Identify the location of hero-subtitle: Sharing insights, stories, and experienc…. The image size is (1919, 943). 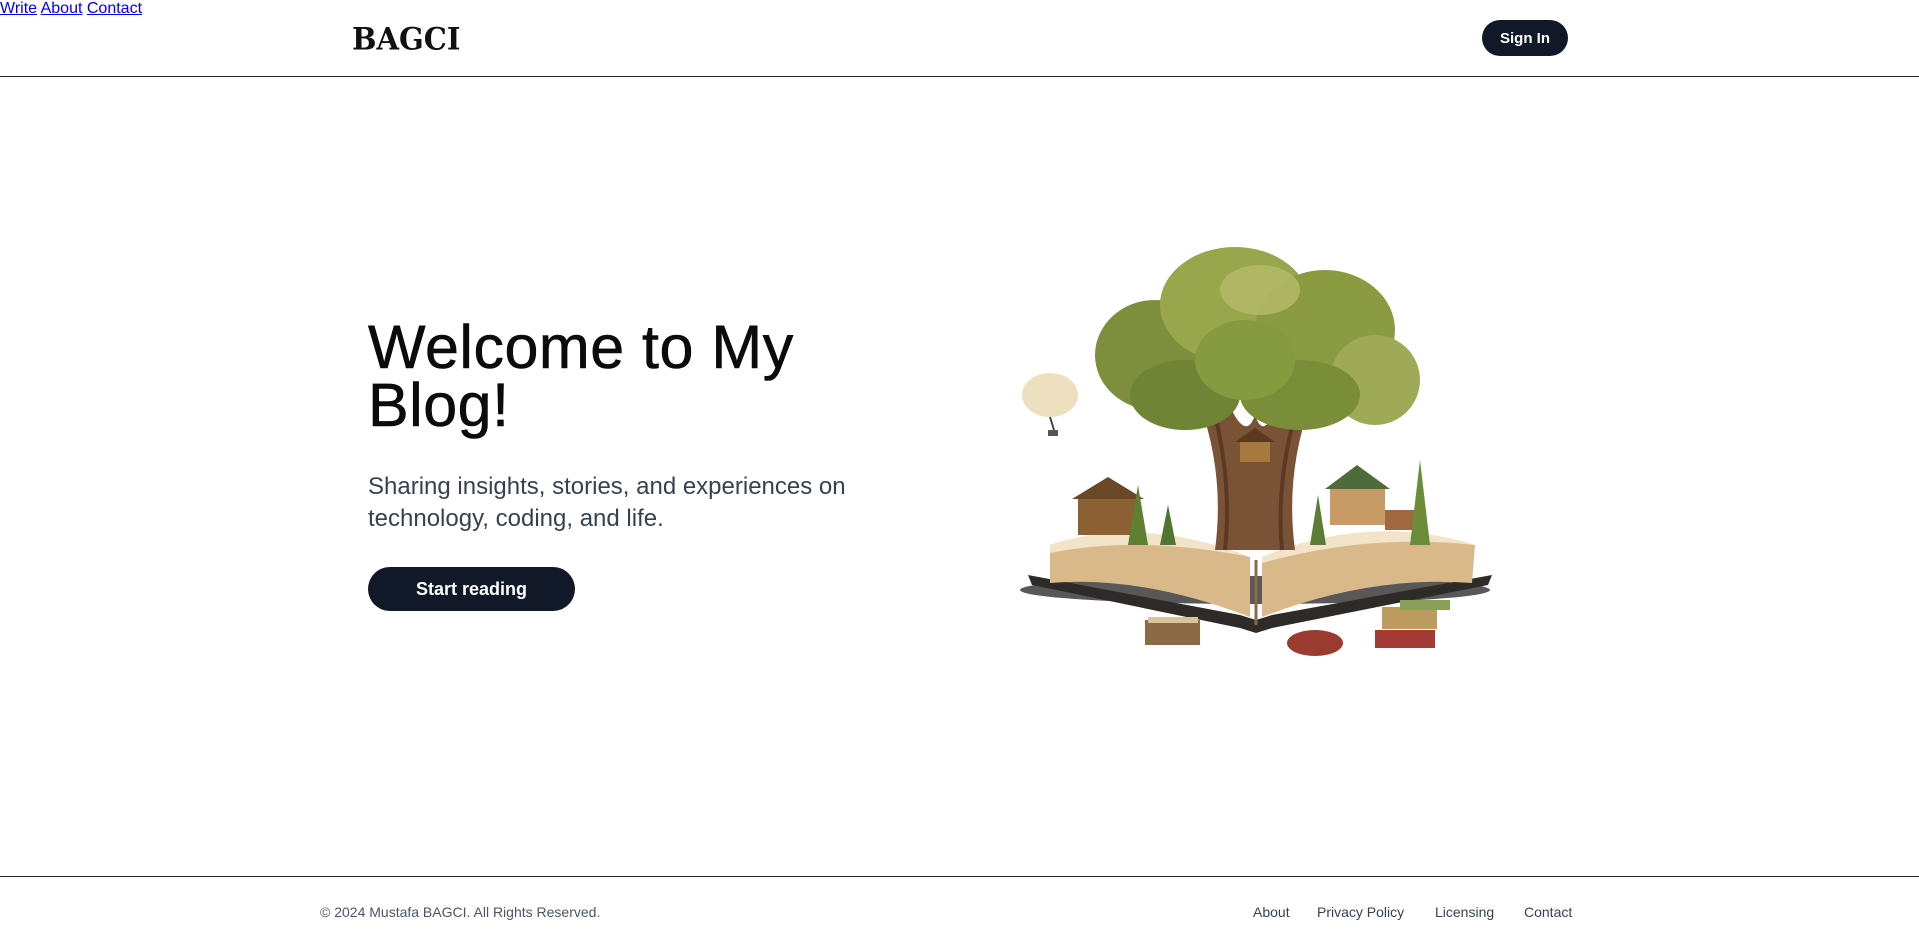
(607, 502).